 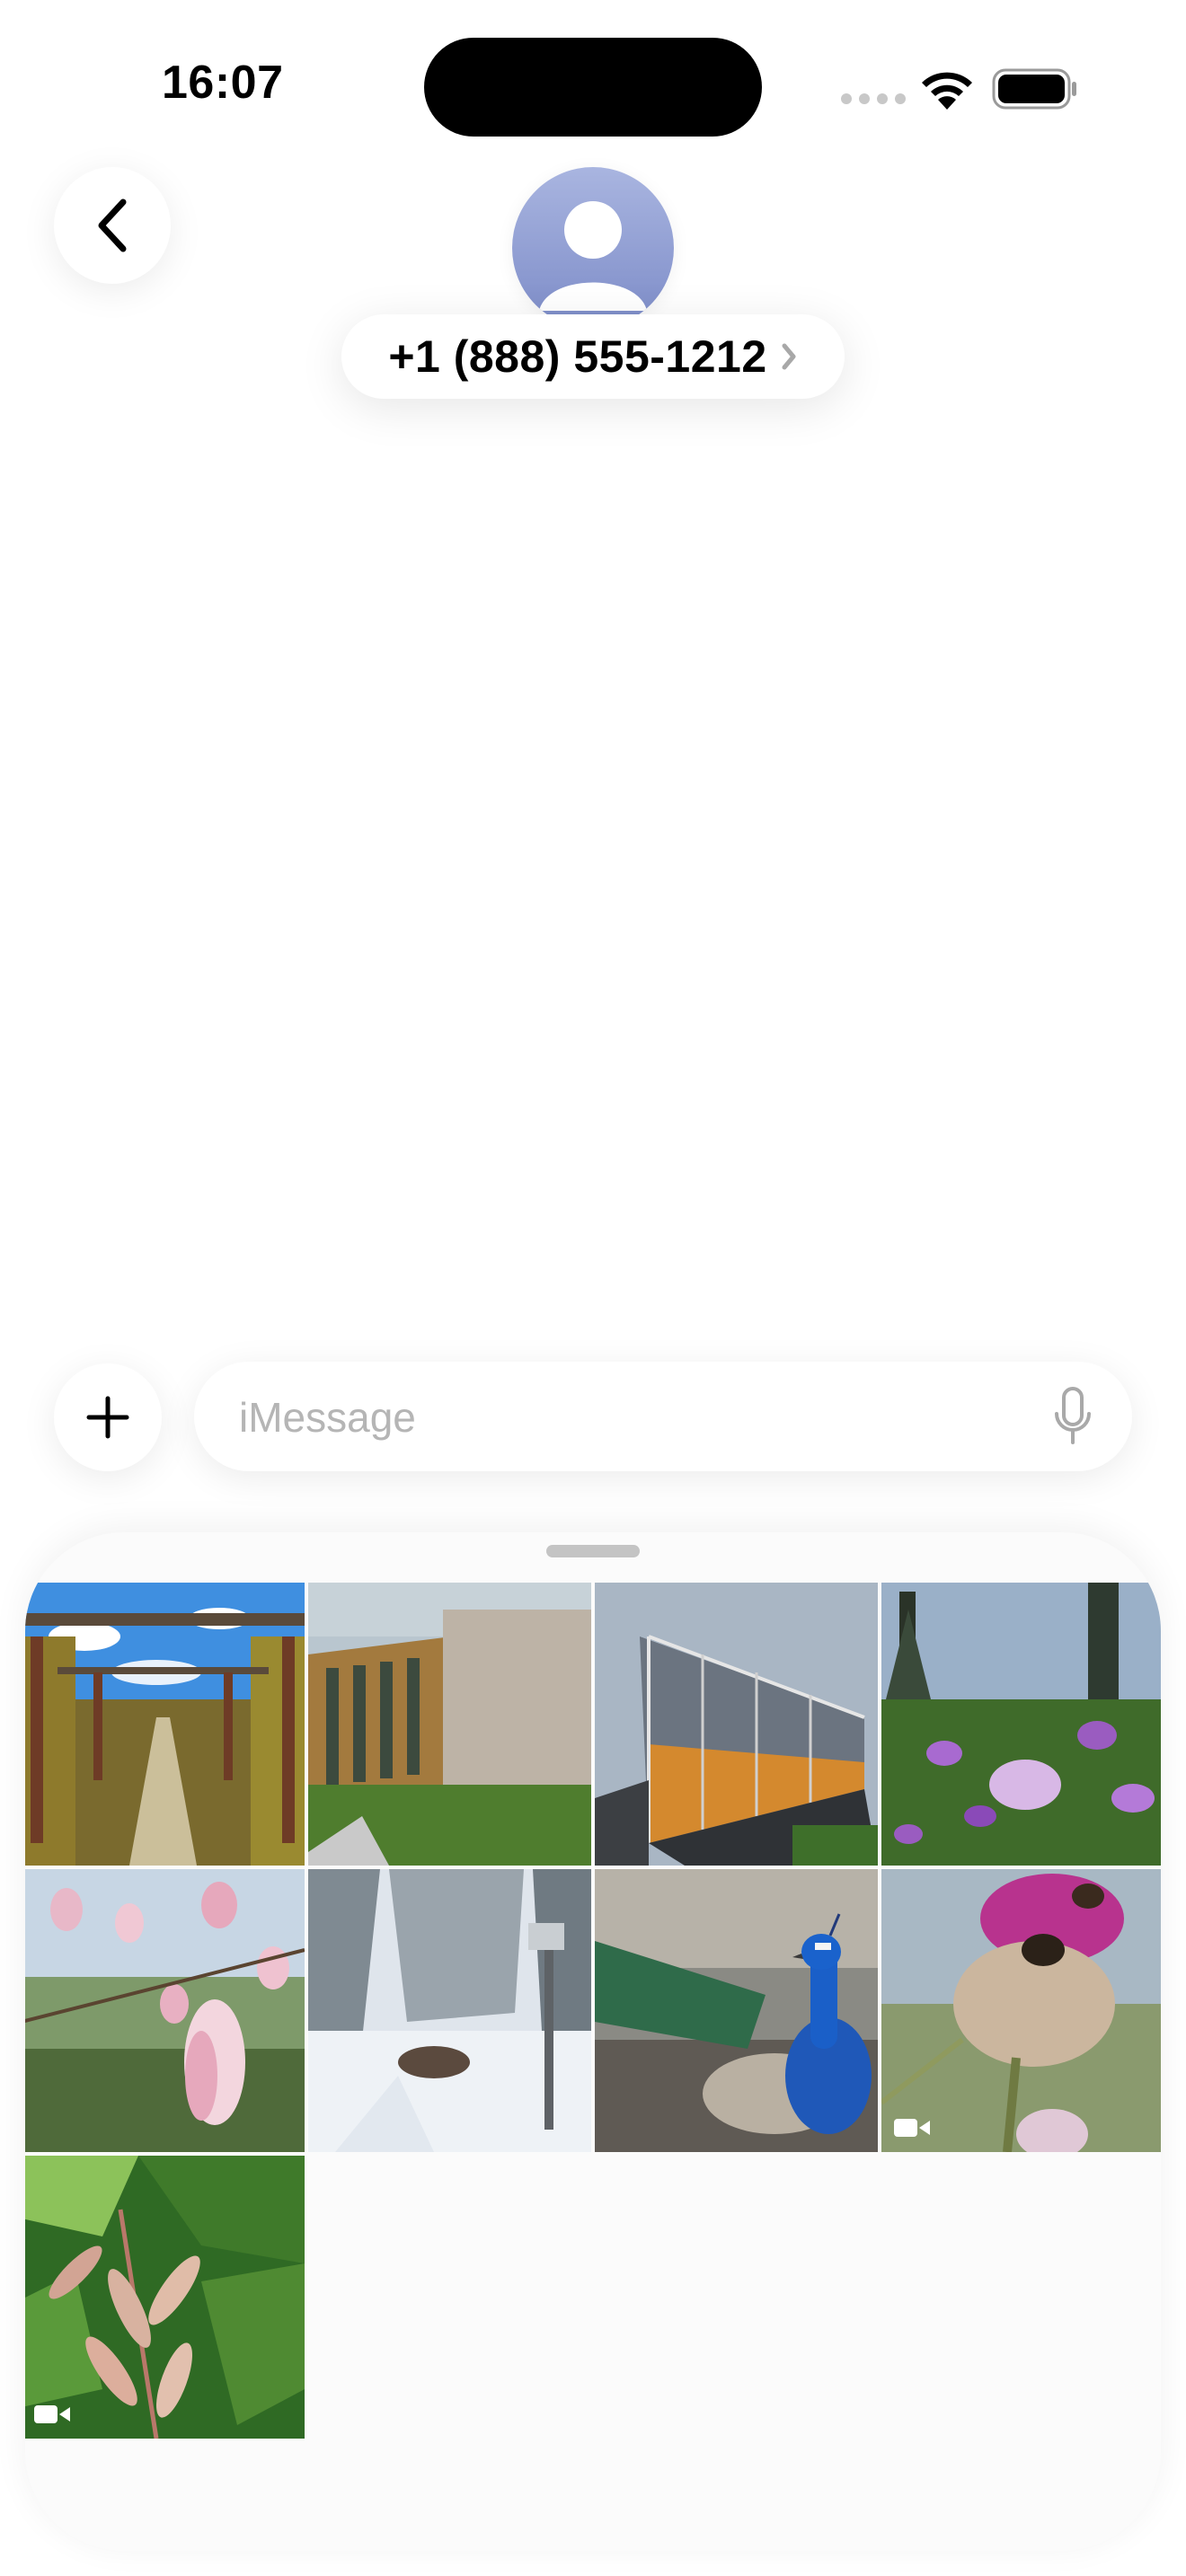 What do you see at coordinates (593, 87) in the screenshot?
I see `dynamic-island` at bounding box center [593, 87].